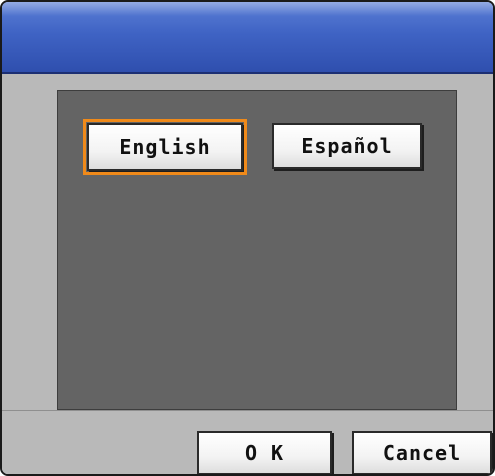 The height and width of the screenshot is (476, 495). I want to click on cancel-button: Cancel, so click(422, 452).